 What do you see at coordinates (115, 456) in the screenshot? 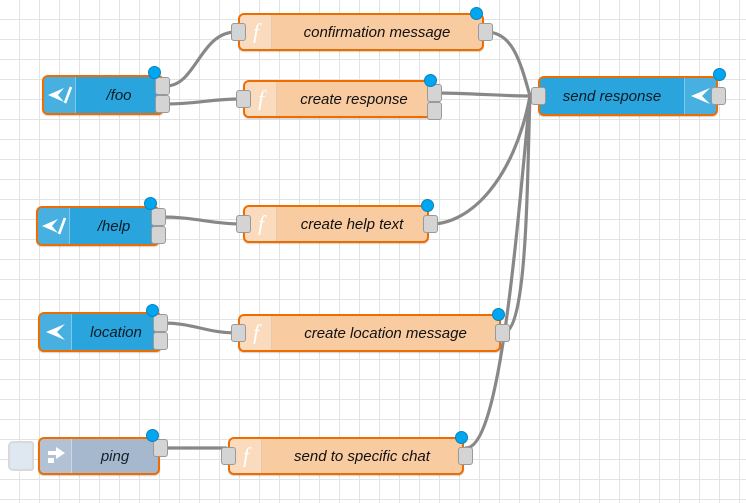
I see `node-label: ping` at bounding box center [115, 456].